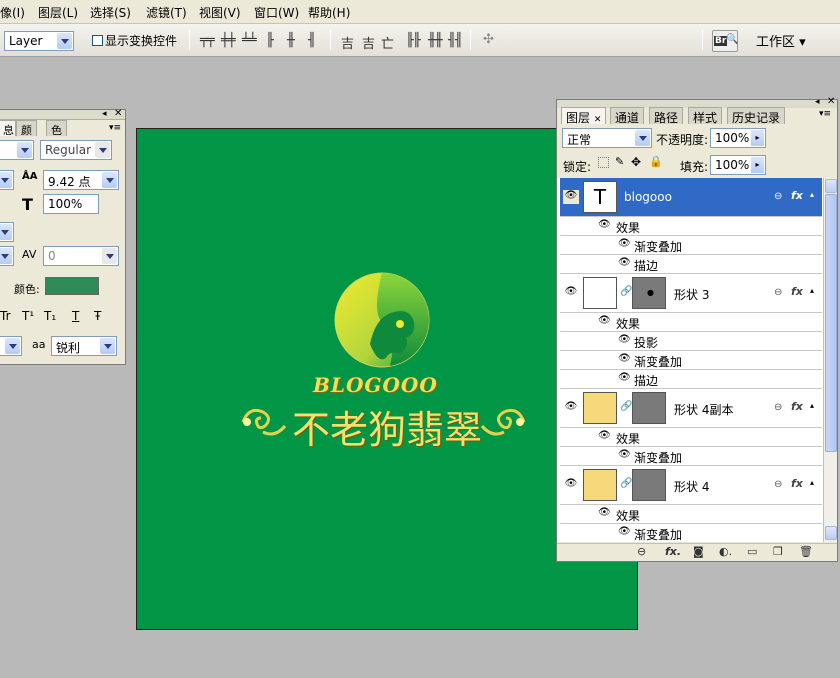 The height and width of the screenshot is (678, 840). I want to click on distribute-hcenter-icon: ╫╫, so click(435, 40).